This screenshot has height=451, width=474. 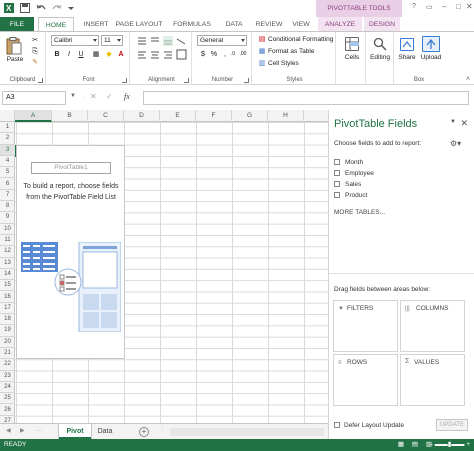 What do you see at coordinates (468, 79) in the screenshot?
I see `collapse-ribbon-icon: ˄` at bounding box center [468, 79].